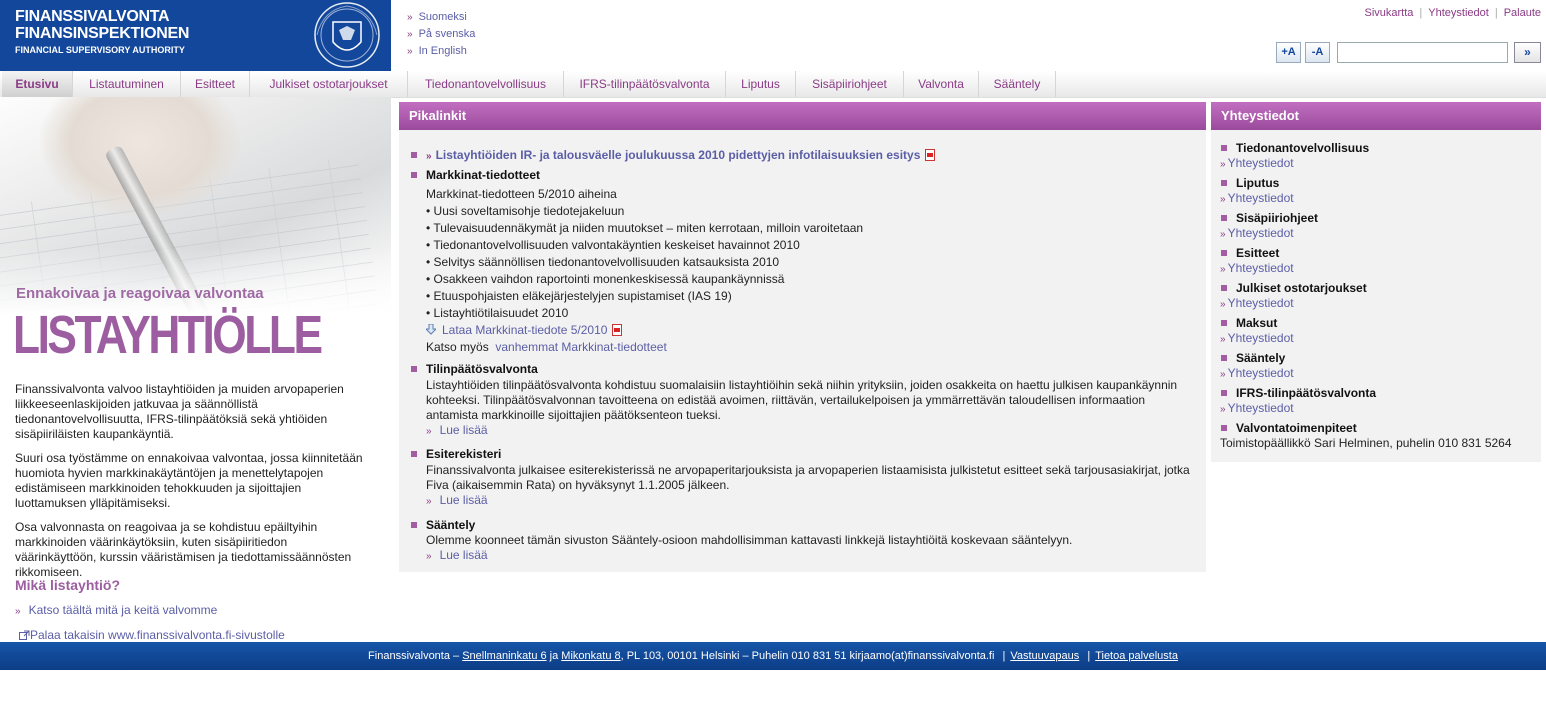 Image resolution: width=1546 pixels, height=701 pixels. I want to click on contact-category: Julkiset ostotarjoukset, so click(1301, 288).